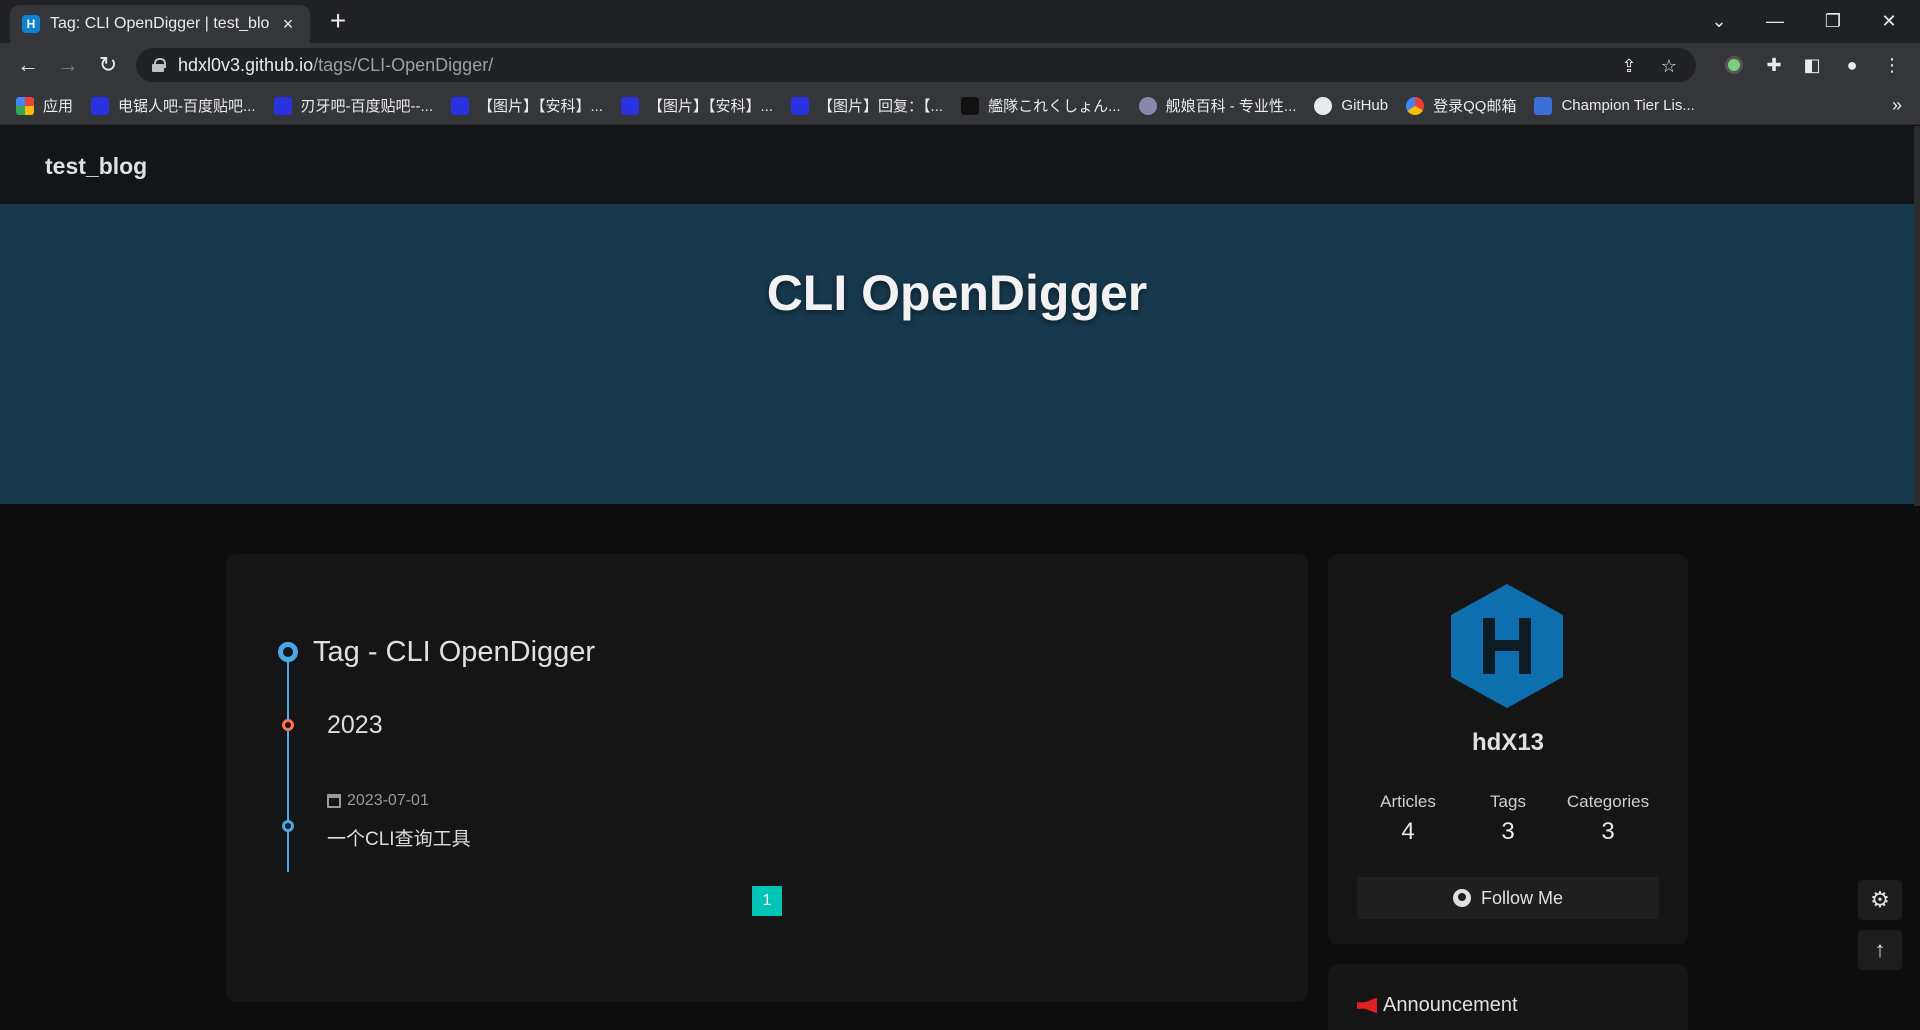 Image resolution: width=1920 pixels, height=1030 pixels. Describe the element at coordinates (288, 826) in the screenshot. I see `post-dot` at that location.